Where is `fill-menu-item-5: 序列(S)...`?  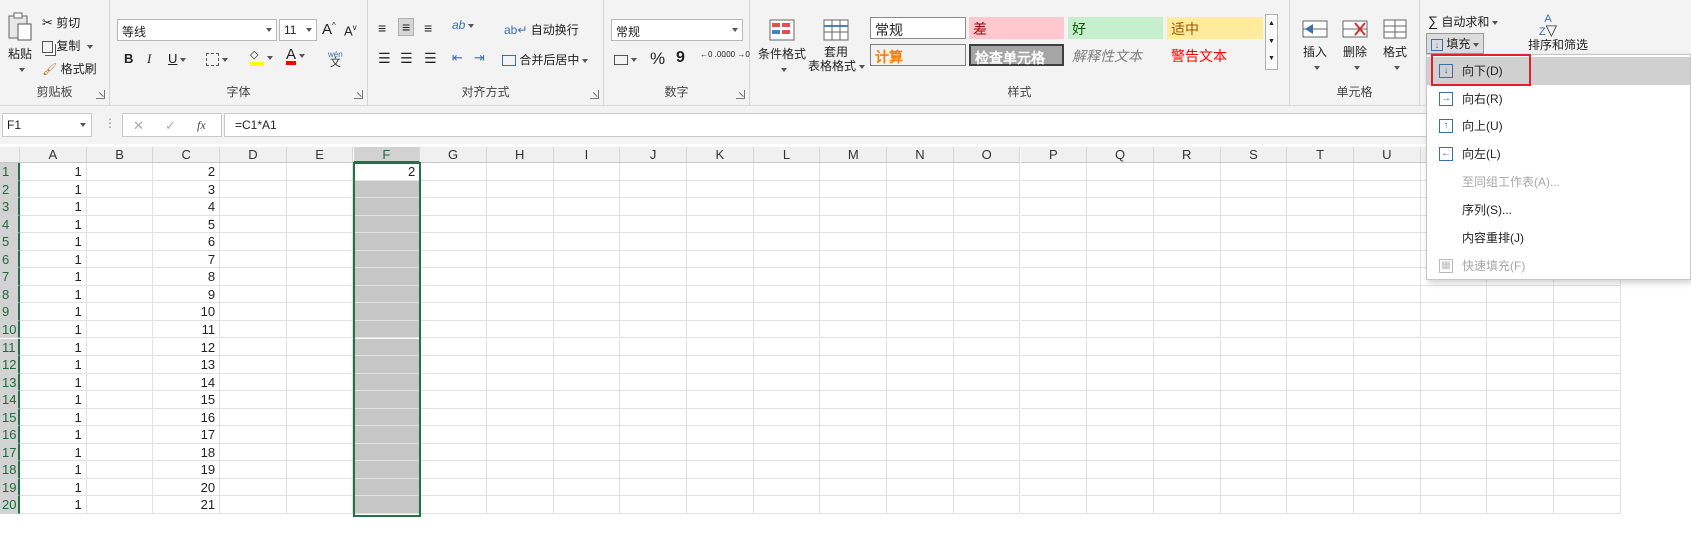
fill-menu-item-5: 序列(S)... is located at coordinates (1558, 210).